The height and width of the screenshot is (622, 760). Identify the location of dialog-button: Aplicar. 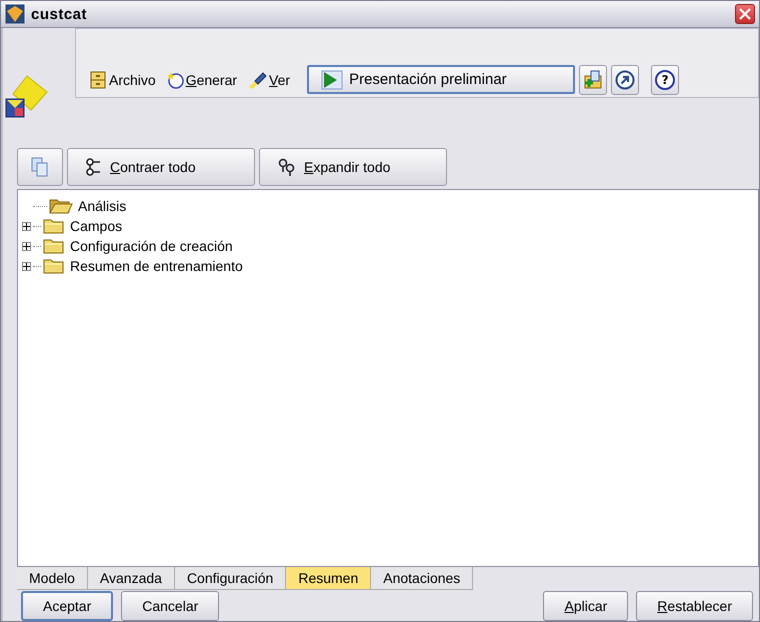
(585, 605).